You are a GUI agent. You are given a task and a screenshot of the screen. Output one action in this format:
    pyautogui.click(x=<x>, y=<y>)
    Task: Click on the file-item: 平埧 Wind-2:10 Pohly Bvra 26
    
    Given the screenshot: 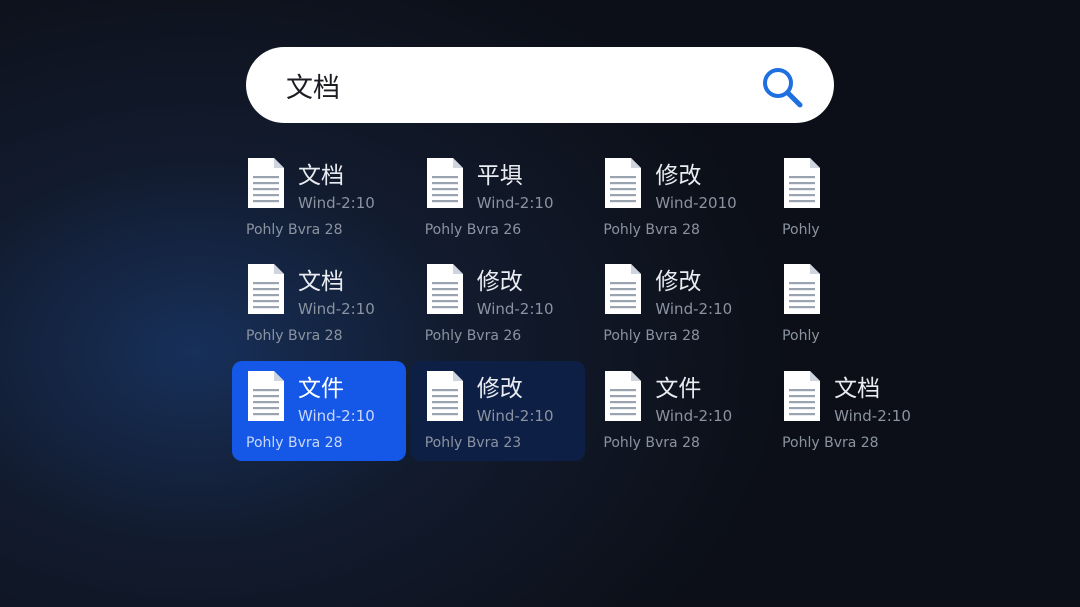 What is the action you would take?
    pyautogui.click(x=498, y=198)
    